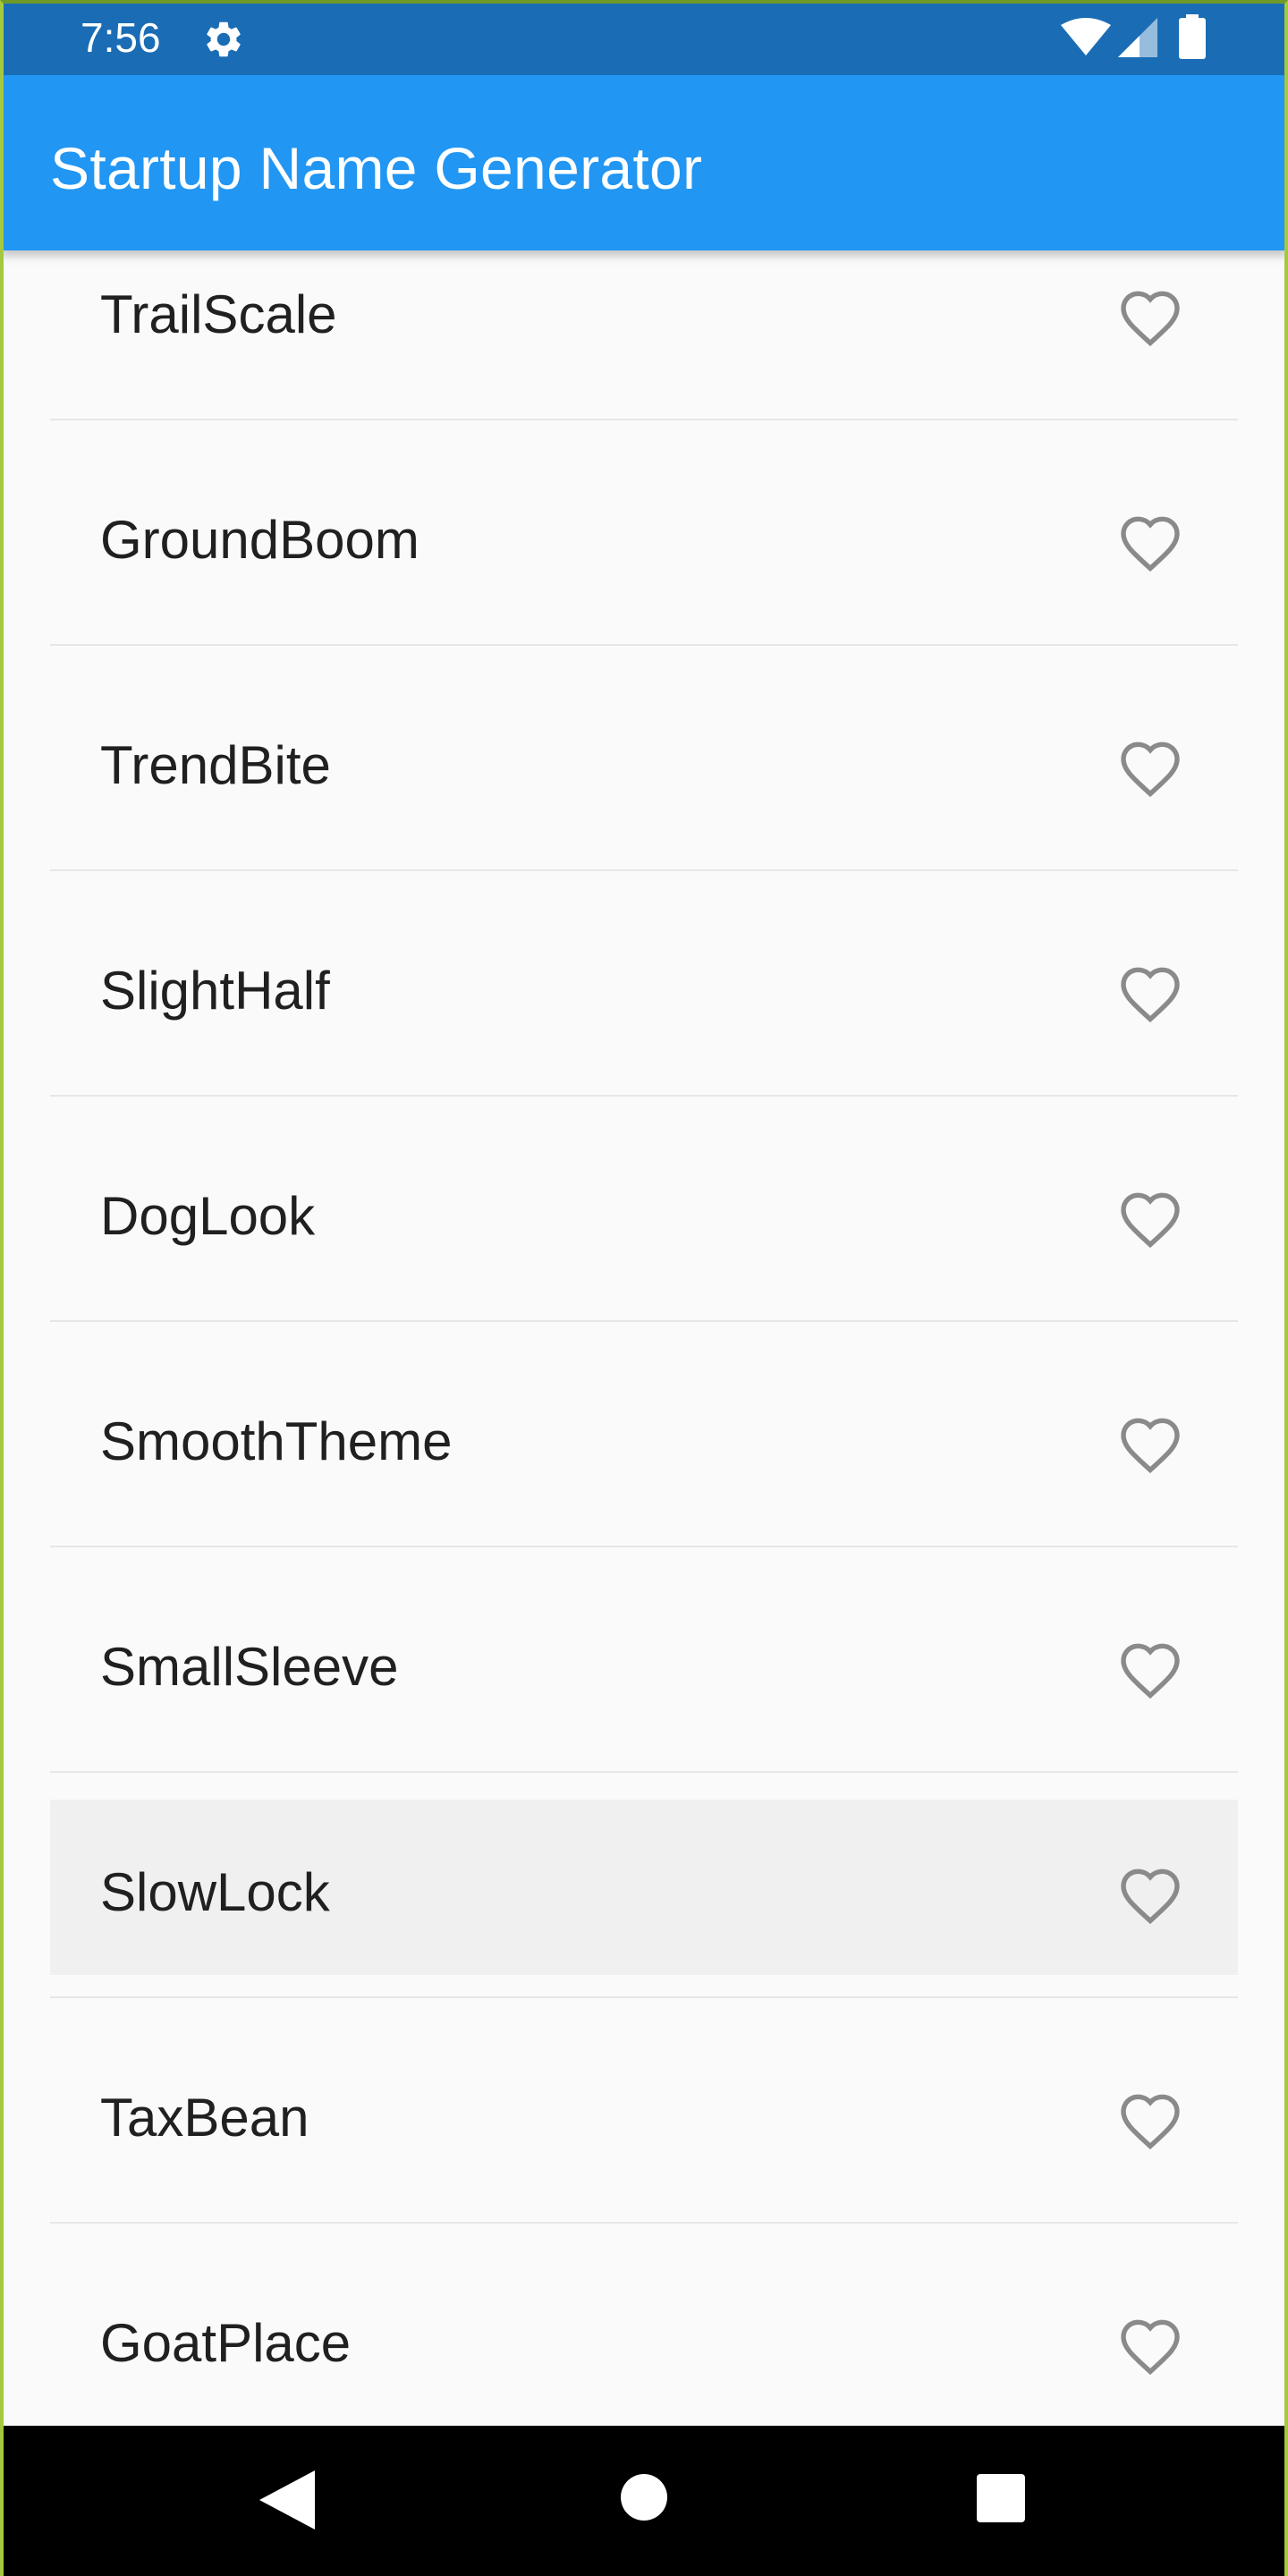  Describe the element at coordinates (226, 2343) in the screenshot. I see `list-item-name: GoatPlace` at that location.